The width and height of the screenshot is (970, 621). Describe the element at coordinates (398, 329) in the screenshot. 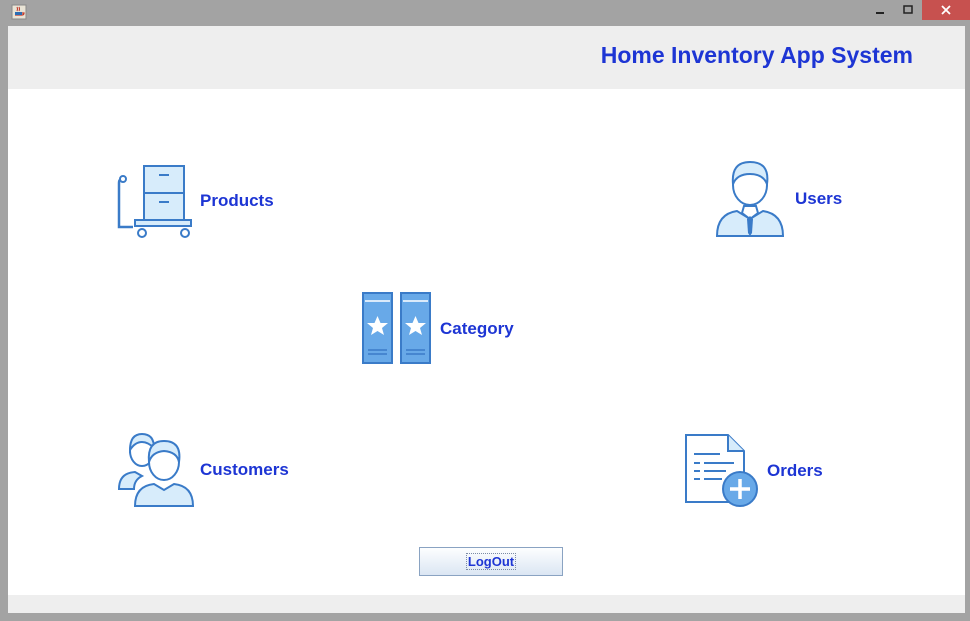

I see `star-folders-icon` at that location.